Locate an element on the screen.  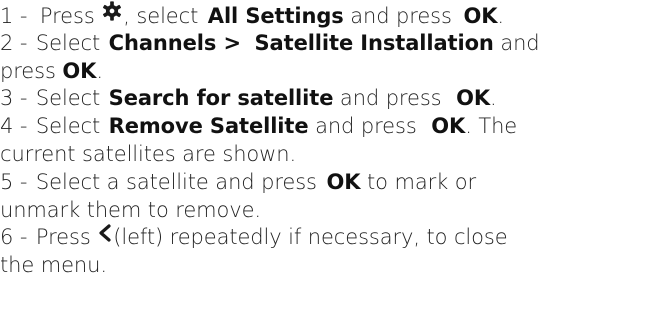
step-text: . The is located at coordinates (491, 126).